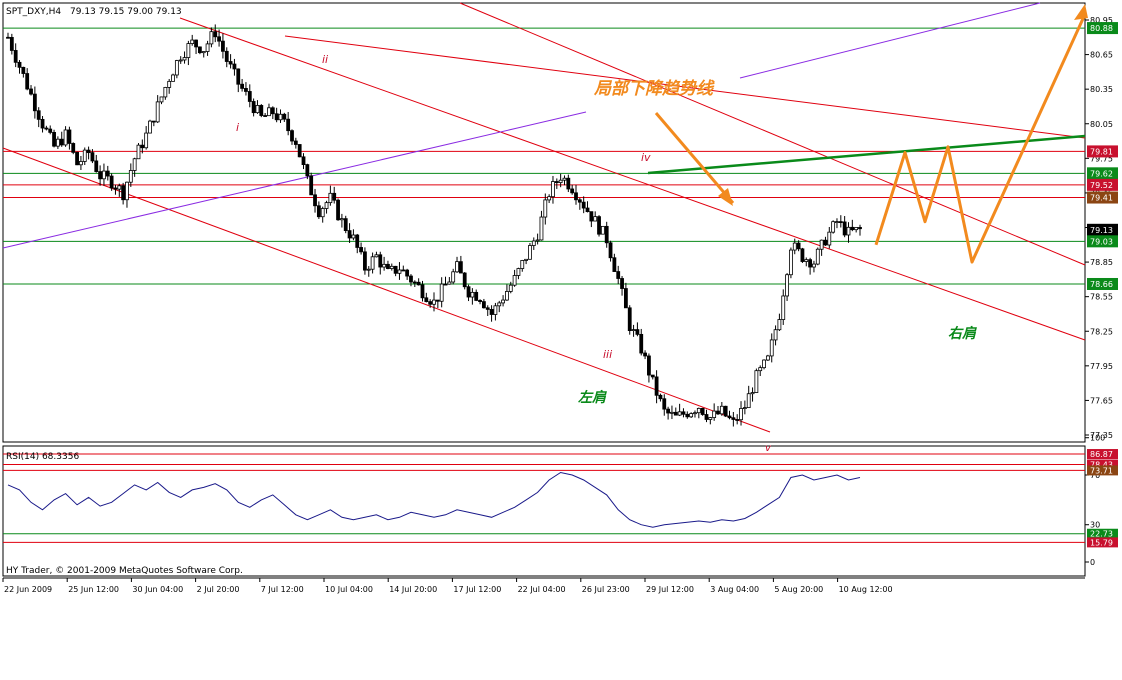 The image size is (1122, 680). What do you see at coordinates (1101, 542) in the screenshot?
I see `rsi-level-label: 15.79` at bounding box center [1101, 542].